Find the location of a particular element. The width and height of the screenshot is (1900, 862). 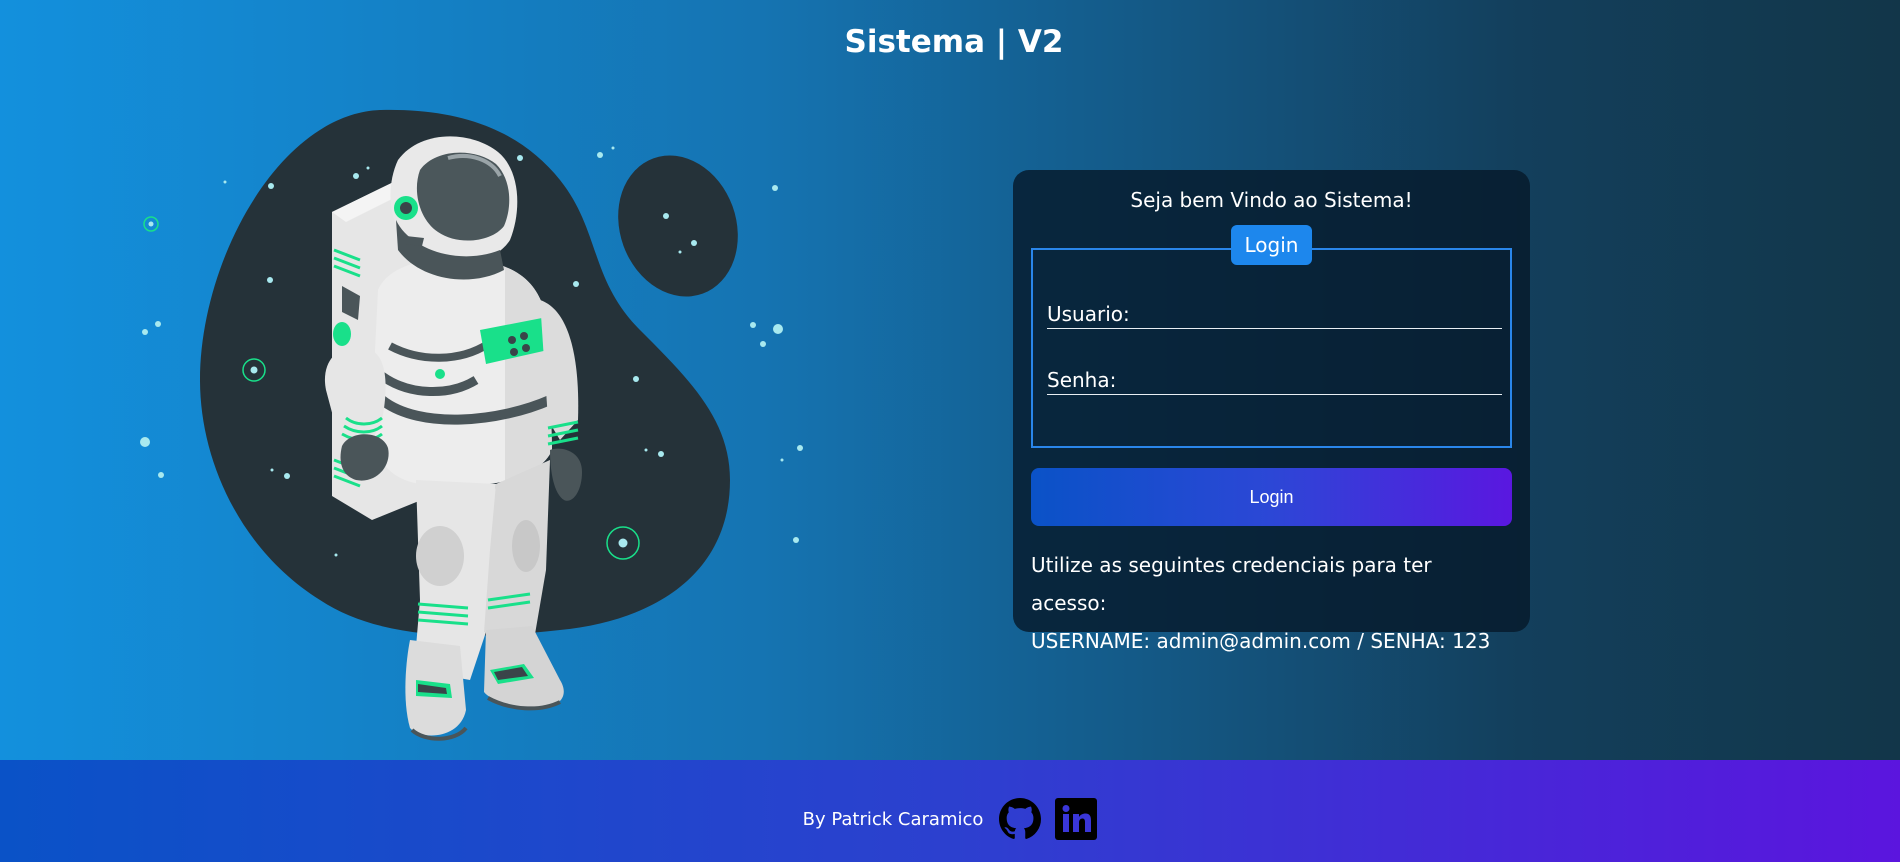

welcome-message: Seja bem Vindo ao Sistema! is located at coordinates (1271, 200).